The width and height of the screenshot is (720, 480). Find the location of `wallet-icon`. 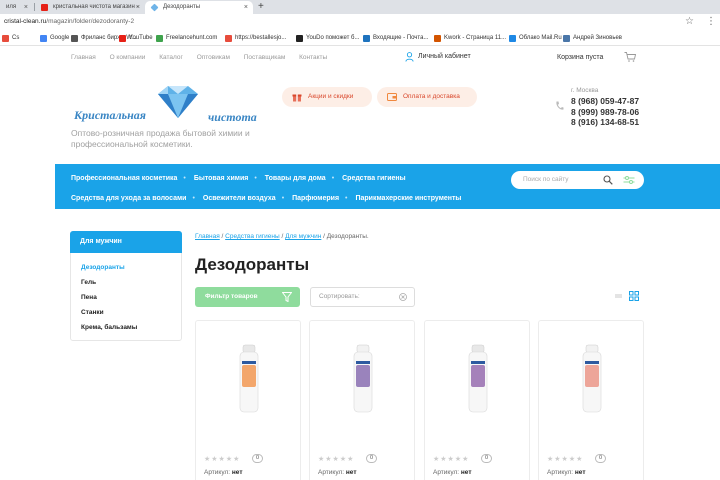

wallet-icon is located at coordinates (392, 97).